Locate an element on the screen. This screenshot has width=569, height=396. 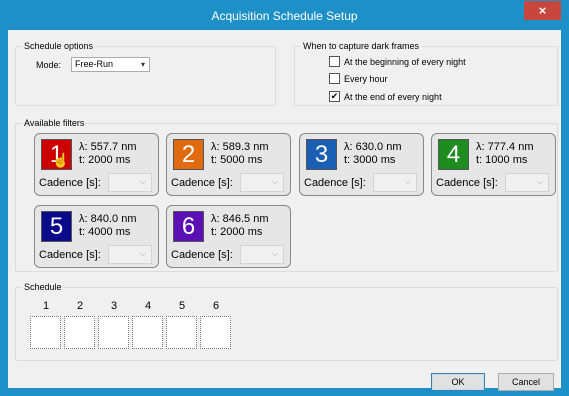
dark-frame-option-label: At the end of every night is located at coordinates (393, 96).